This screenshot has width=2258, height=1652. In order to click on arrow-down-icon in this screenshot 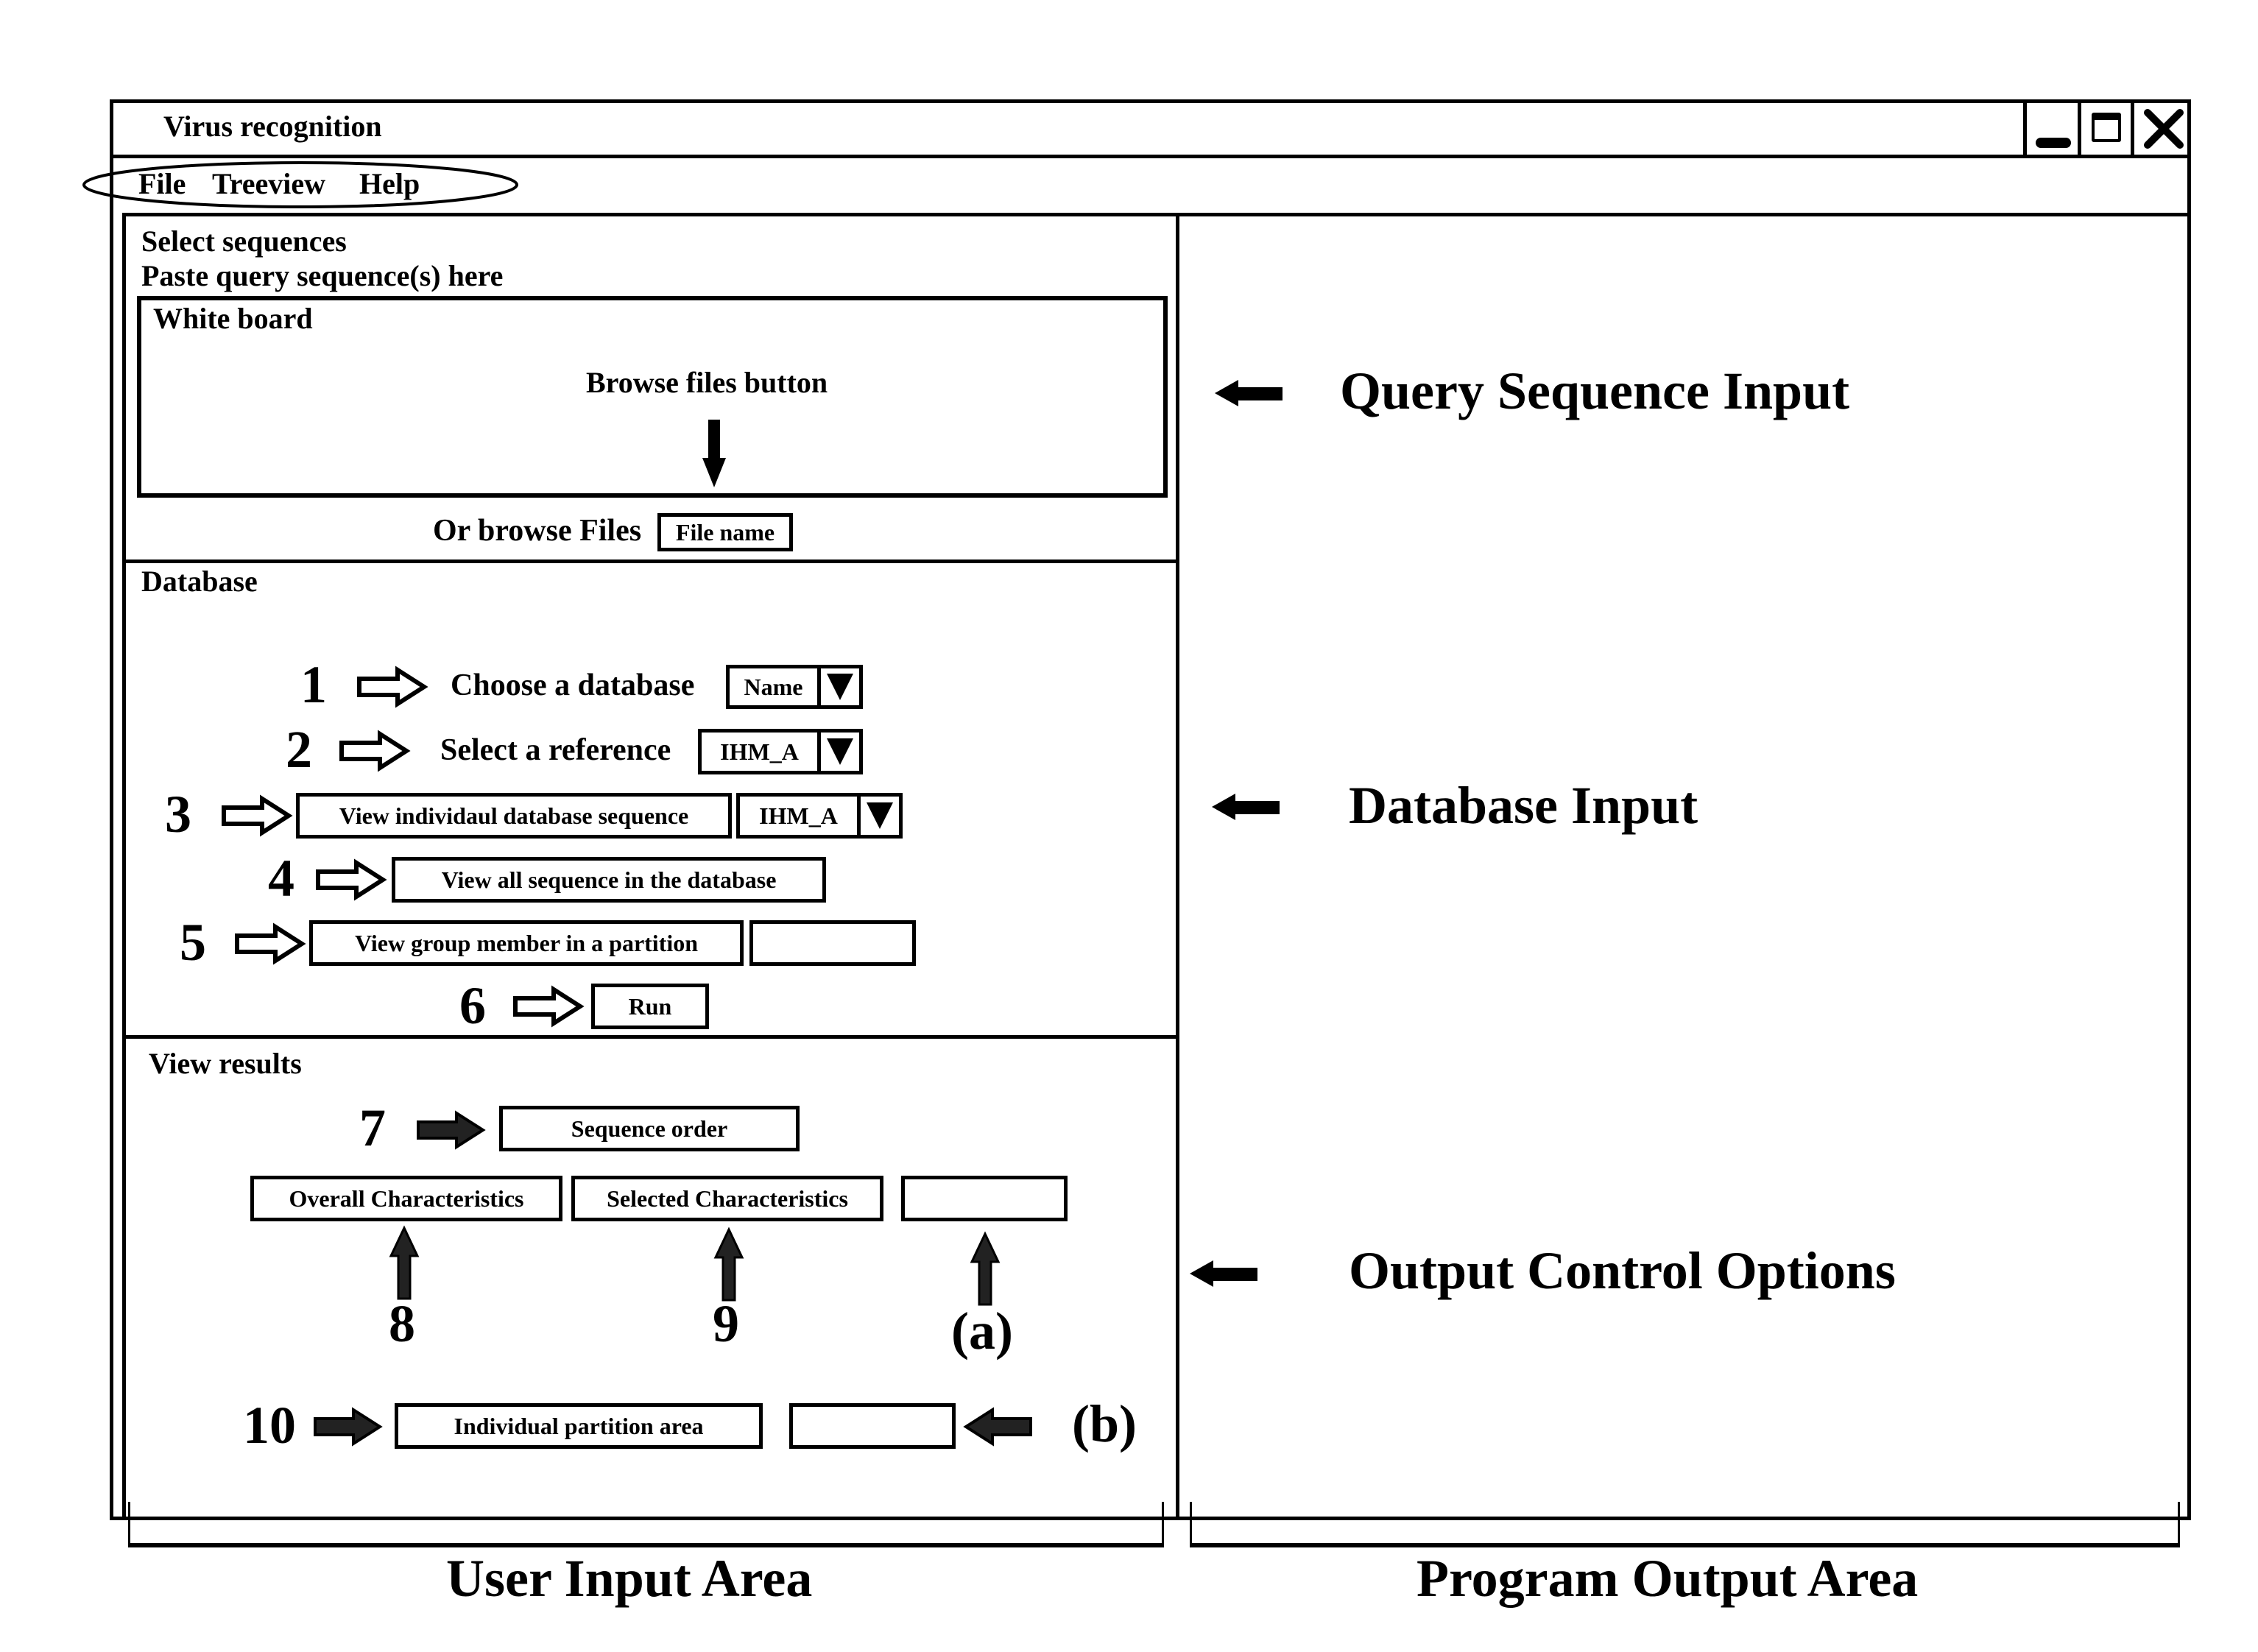, I will do `click(714, 453)`.